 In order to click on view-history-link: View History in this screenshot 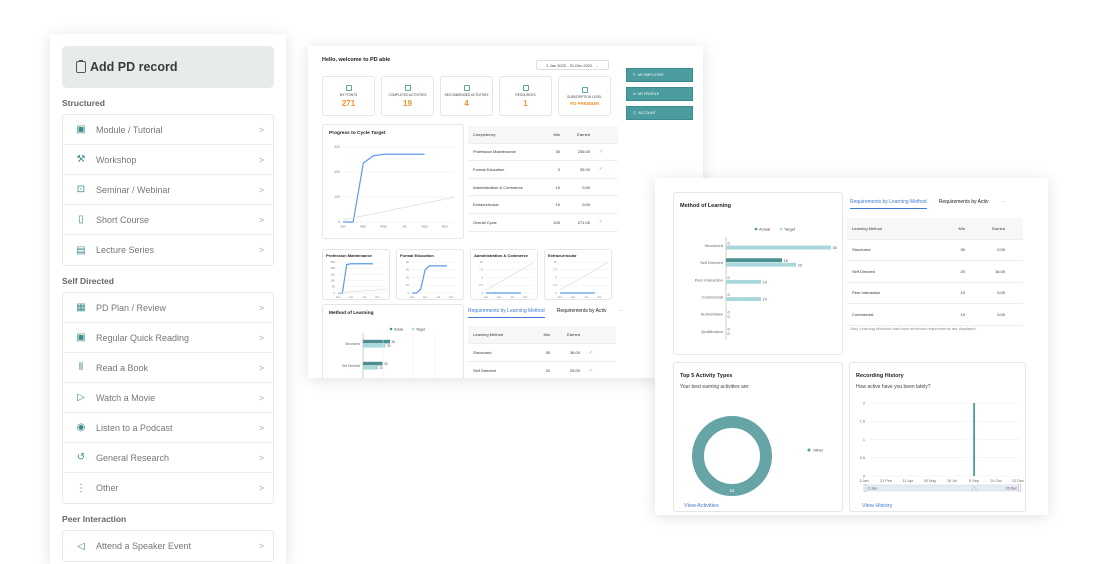, I will do `click(877, 506)`.